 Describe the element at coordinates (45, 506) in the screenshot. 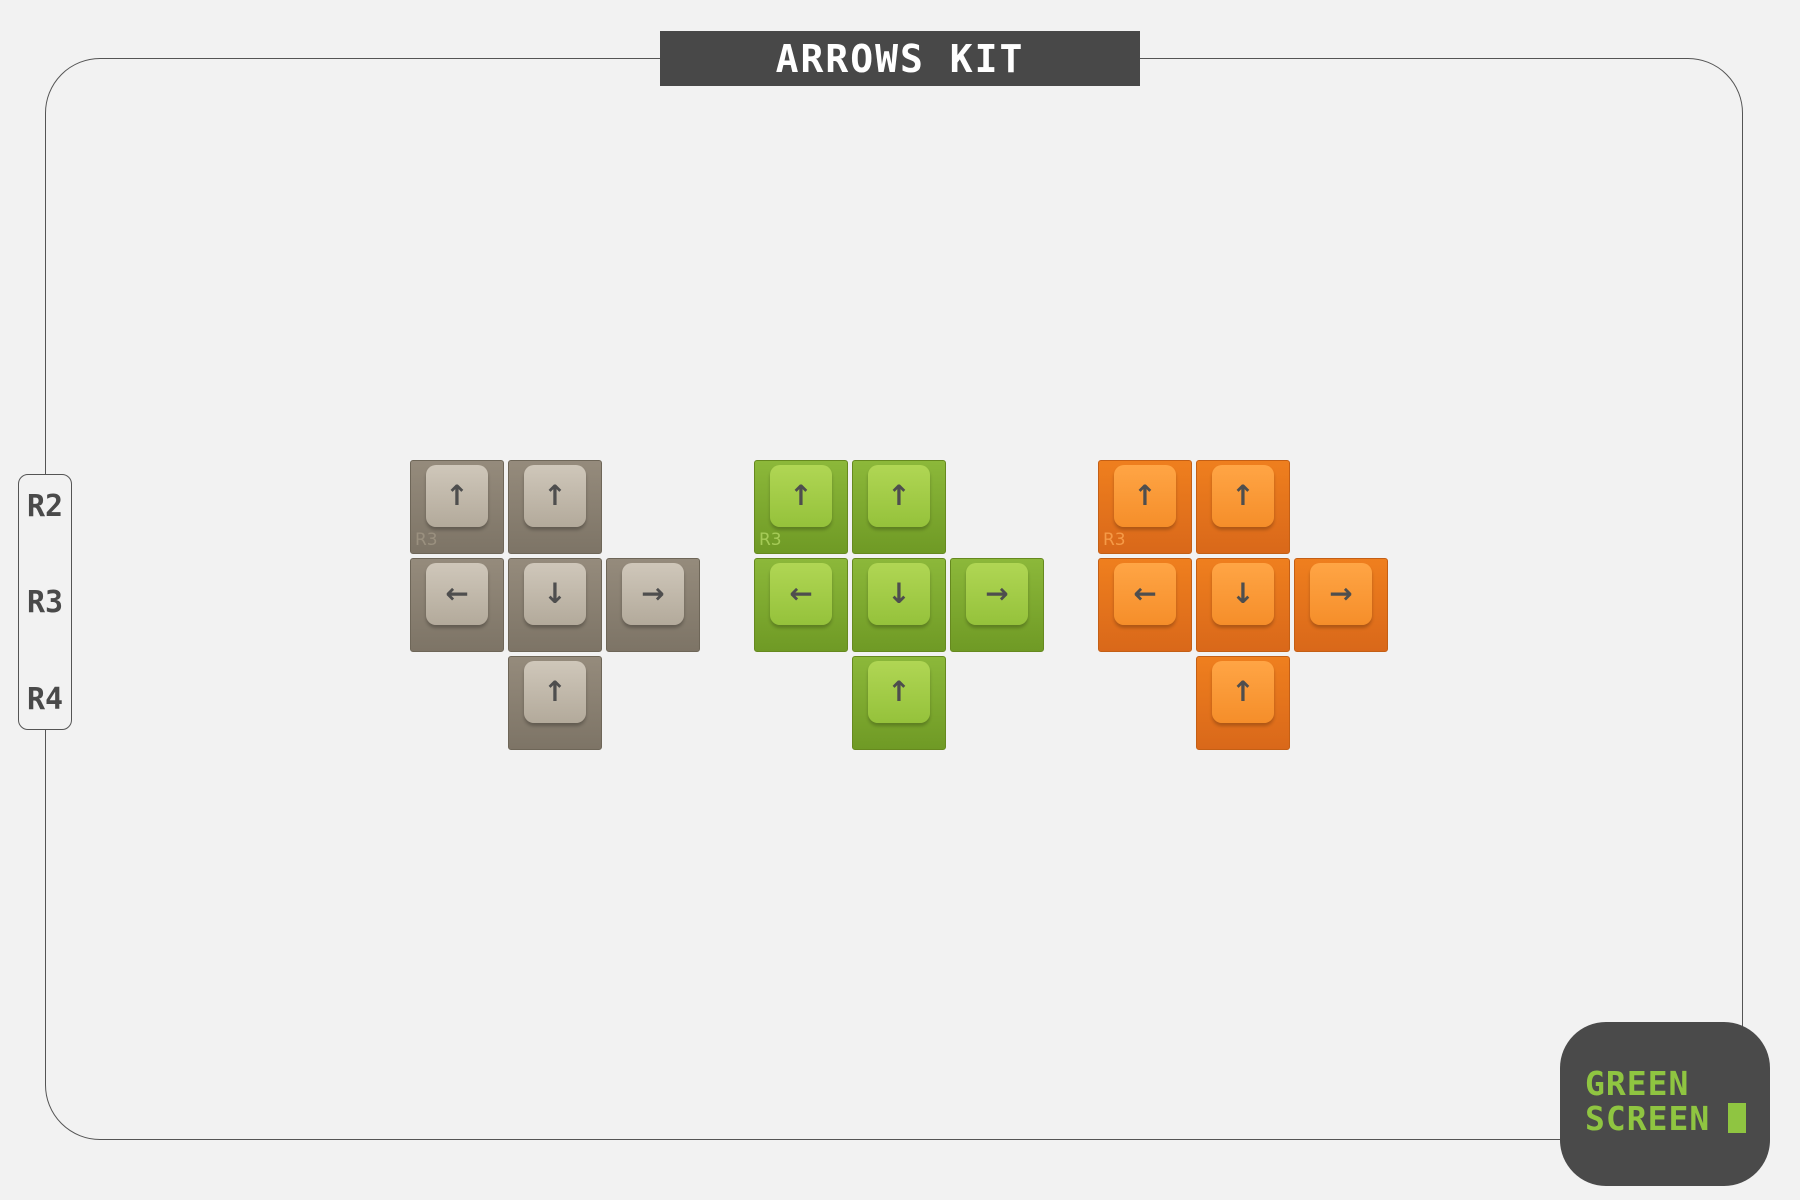

I see `row-label-r2: R2` at that location.